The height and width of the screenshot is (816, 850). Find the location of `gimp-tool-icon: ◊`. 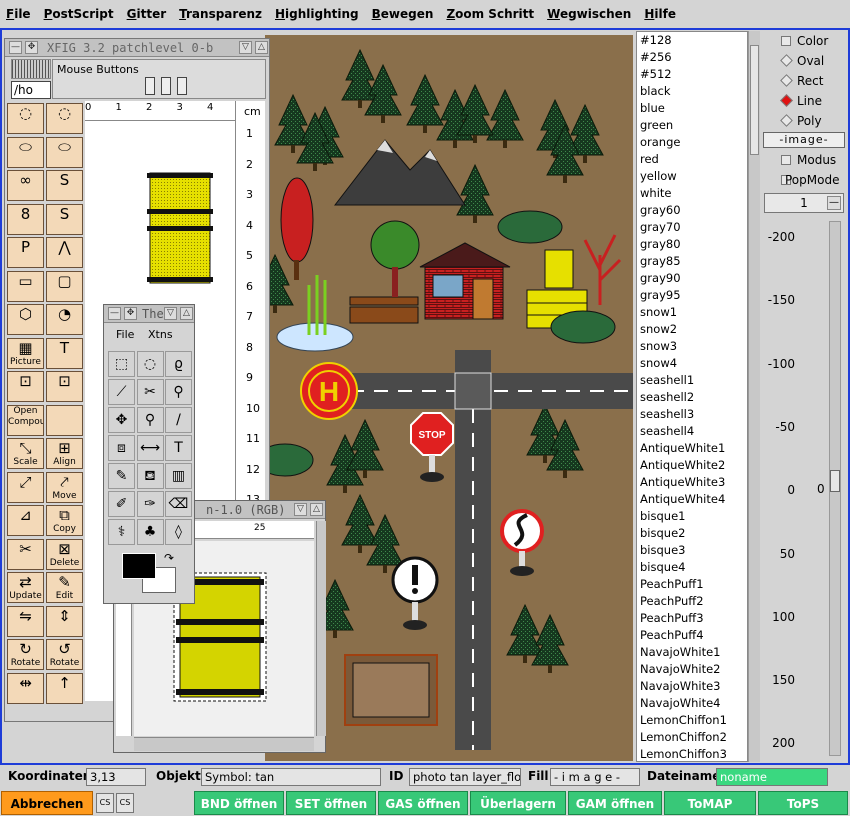

gimp-tool-icon: ◊ is located at coordinates (178, 532).